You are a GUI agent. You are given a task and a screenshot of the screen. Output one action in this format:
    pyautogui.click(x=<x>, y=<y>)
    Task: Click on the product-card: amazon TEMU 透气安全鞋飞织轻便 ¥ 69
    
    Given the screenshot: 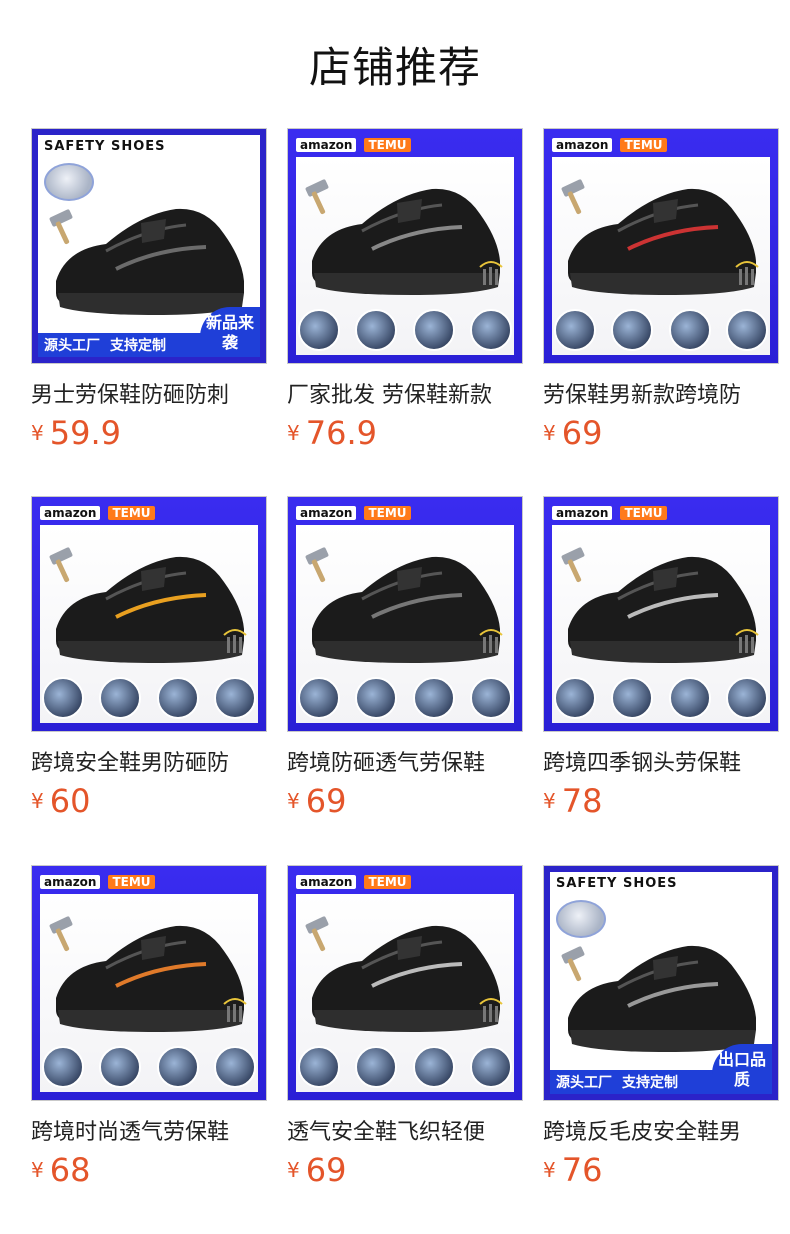 What is the action you would take?
    pyautogui.click(x=405, y=1027)
    